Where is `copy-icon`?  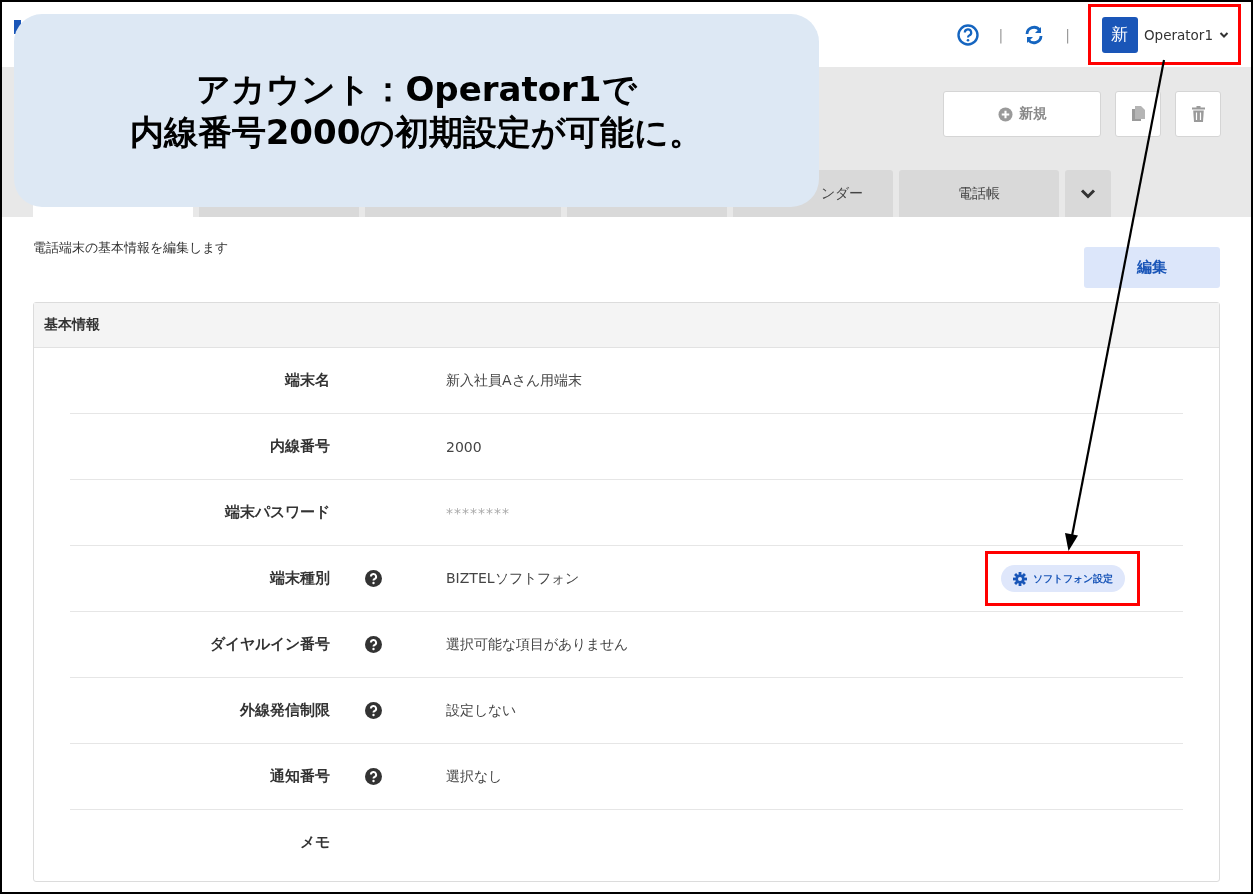 copy-icon is located at coordinates (1138, 114).